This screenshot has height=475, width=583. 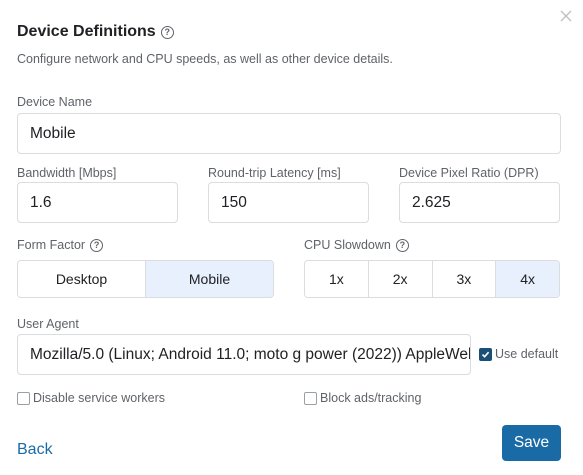 What do you see at coordinates (347, 245) in the screenshot?
I see `cpu-slowdown-label-text: CPU Slowdown` at bounding box center [347, 245].